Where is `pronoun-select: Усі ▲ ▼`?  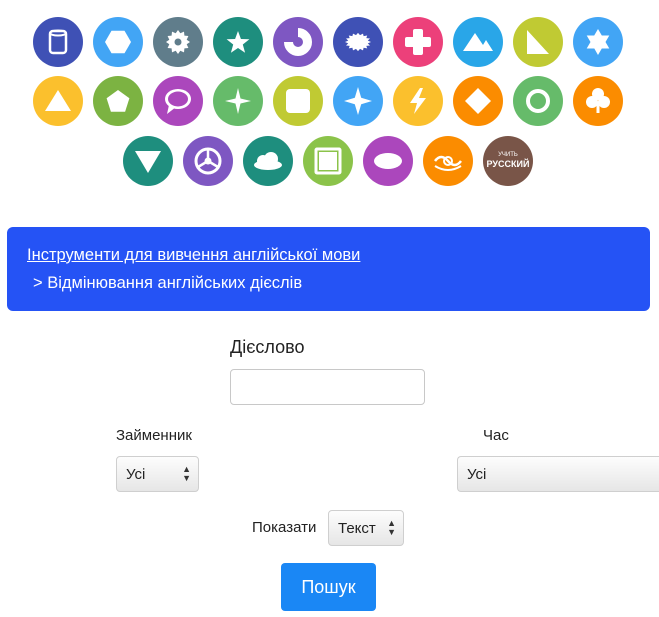 pronoun-select: Усі ▲ ▼ is located at coordinates (157, 474).